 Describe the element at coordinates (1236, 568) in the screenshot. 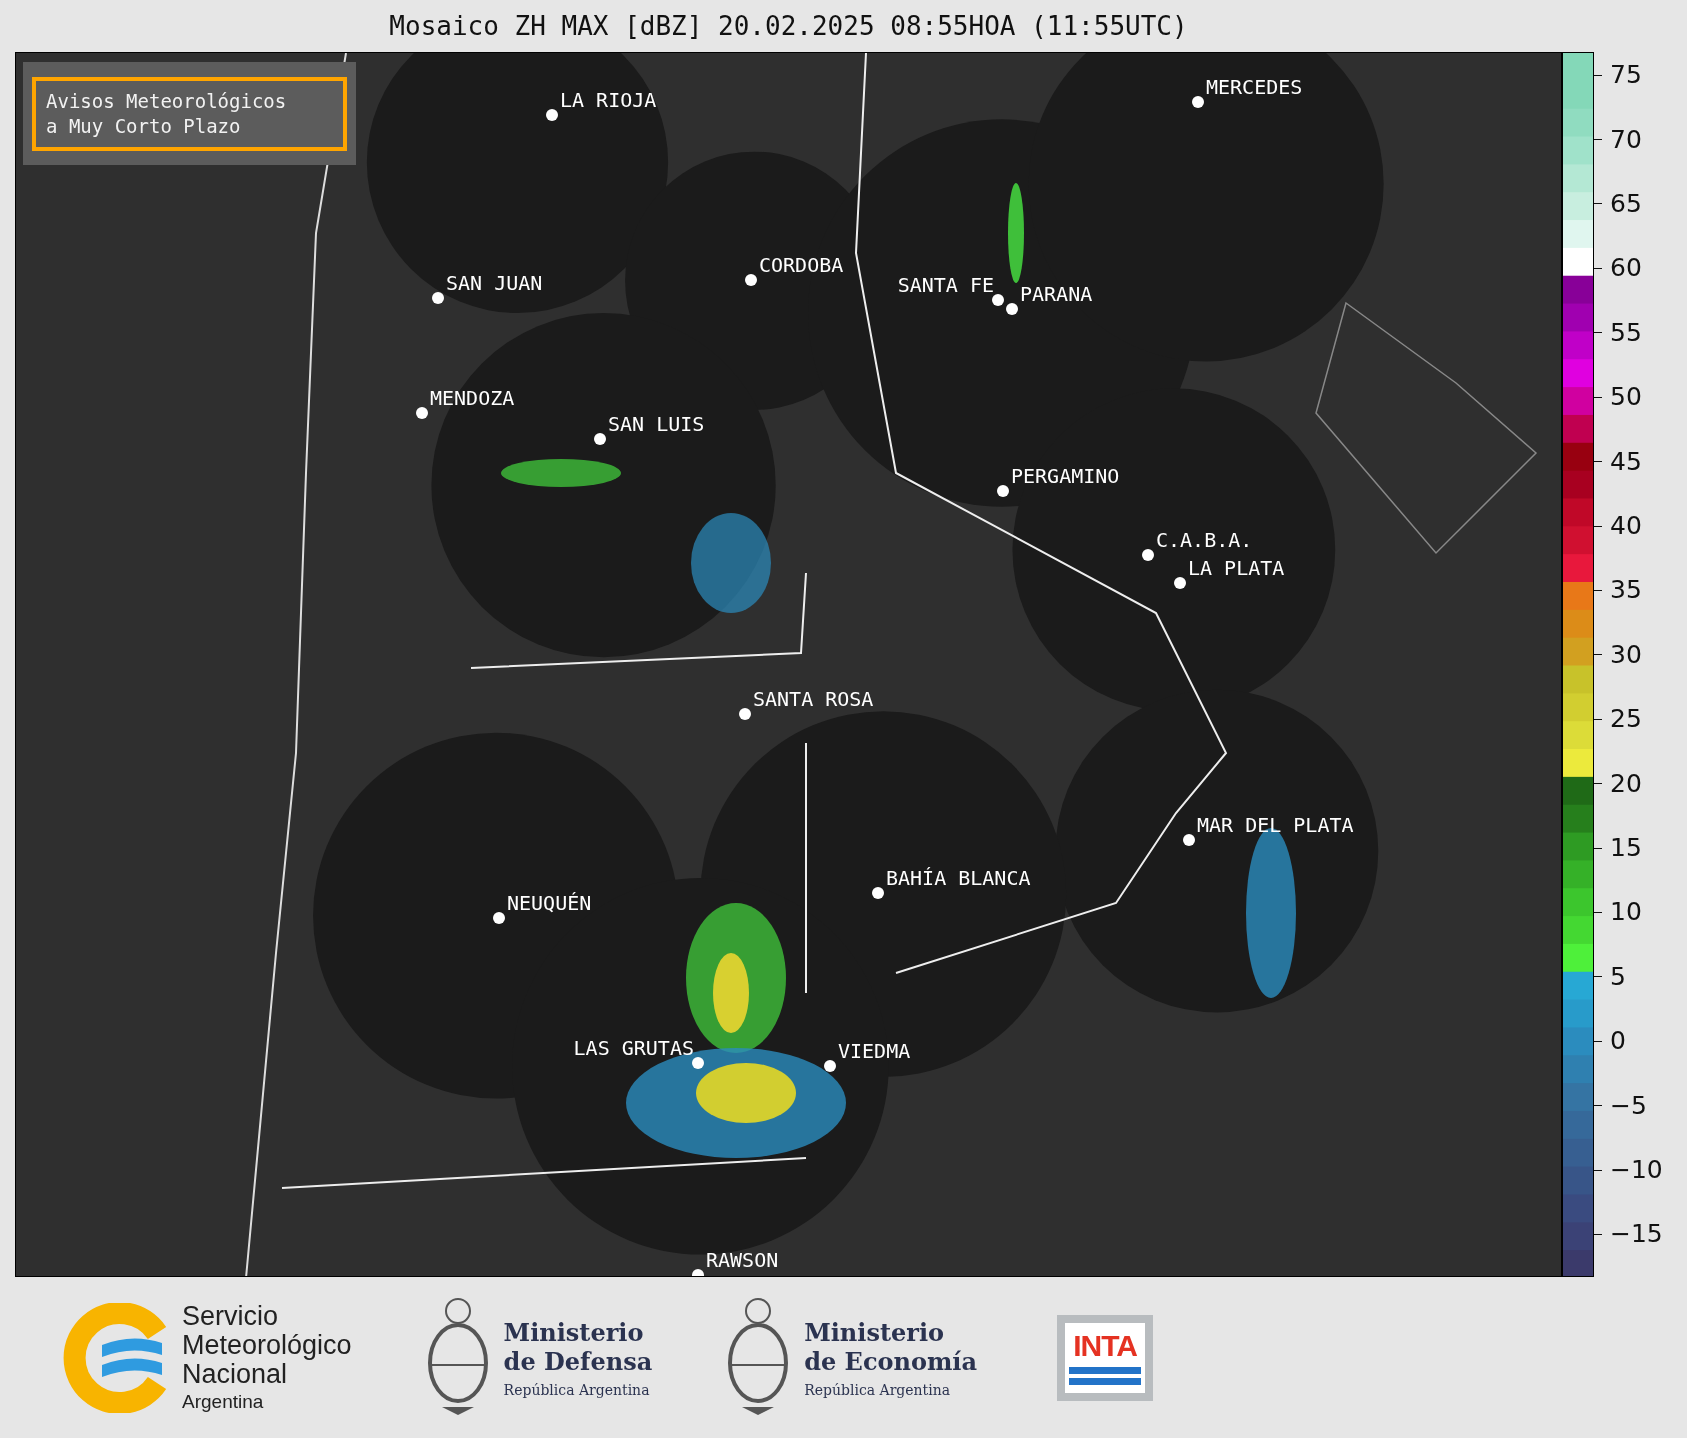

I see `city-label: LA PLATA` at that location.